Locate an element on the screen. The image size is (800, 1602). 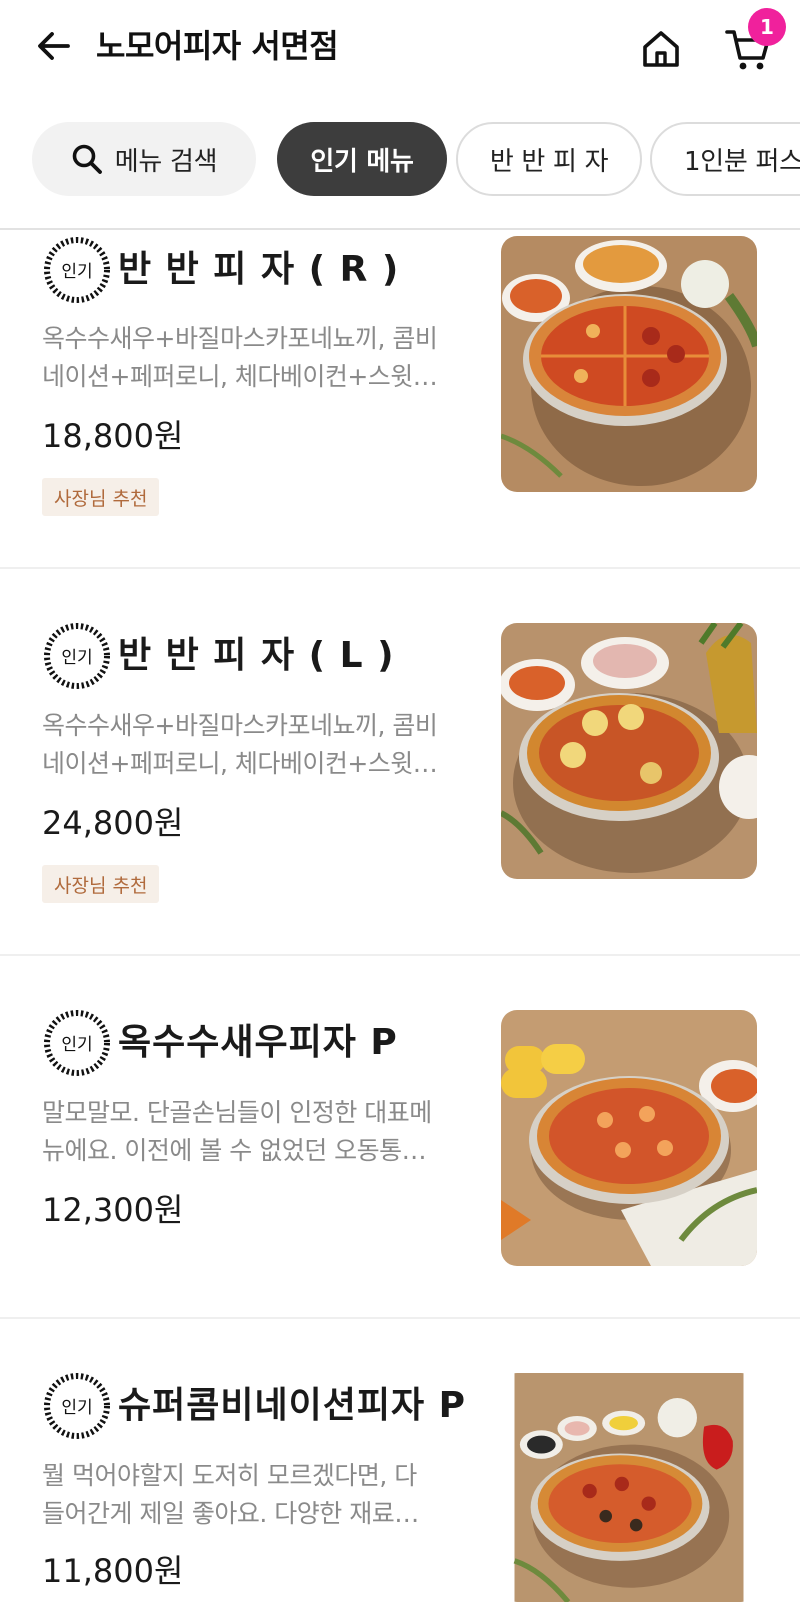
cart-count-badge: 1 is located at coordinates (767, 27).